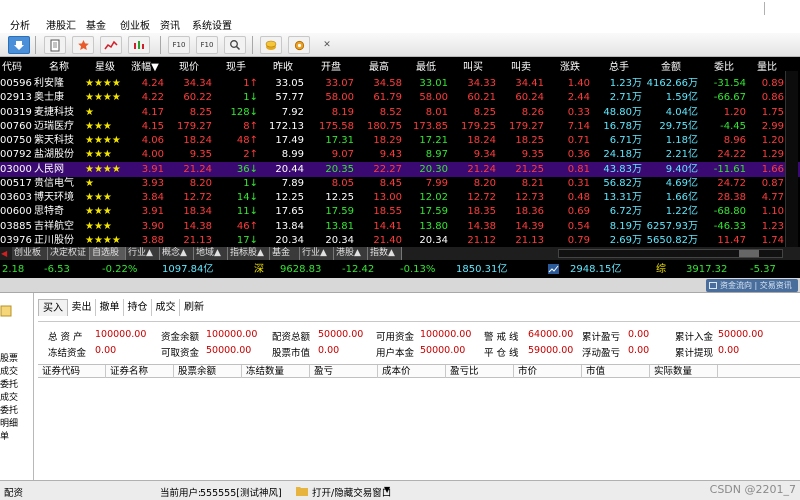  What do you see at coordinates (775, 8) in the screenshot?
I see `window-control` at bounding box center [775, 8].